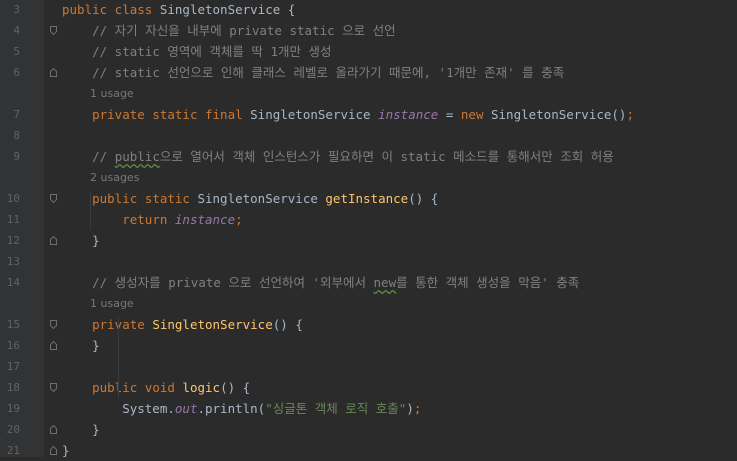  Describe the element at coordinates (13, 387) in the screenshot. I see `line-number: 18` at that location.